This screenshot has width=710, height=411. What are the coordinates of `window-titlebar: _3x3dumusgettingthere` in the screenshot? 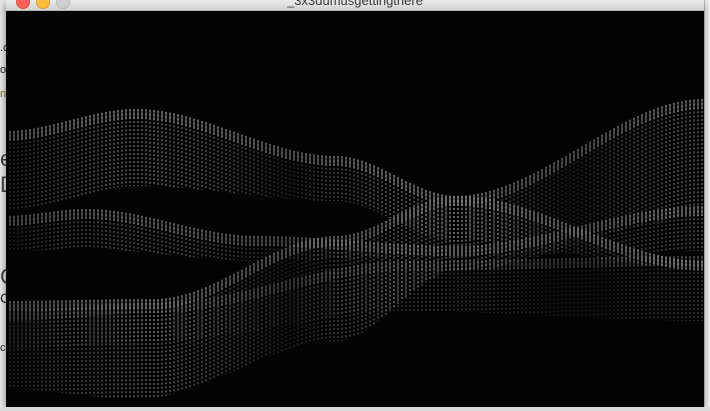 It's located at (355, 5).